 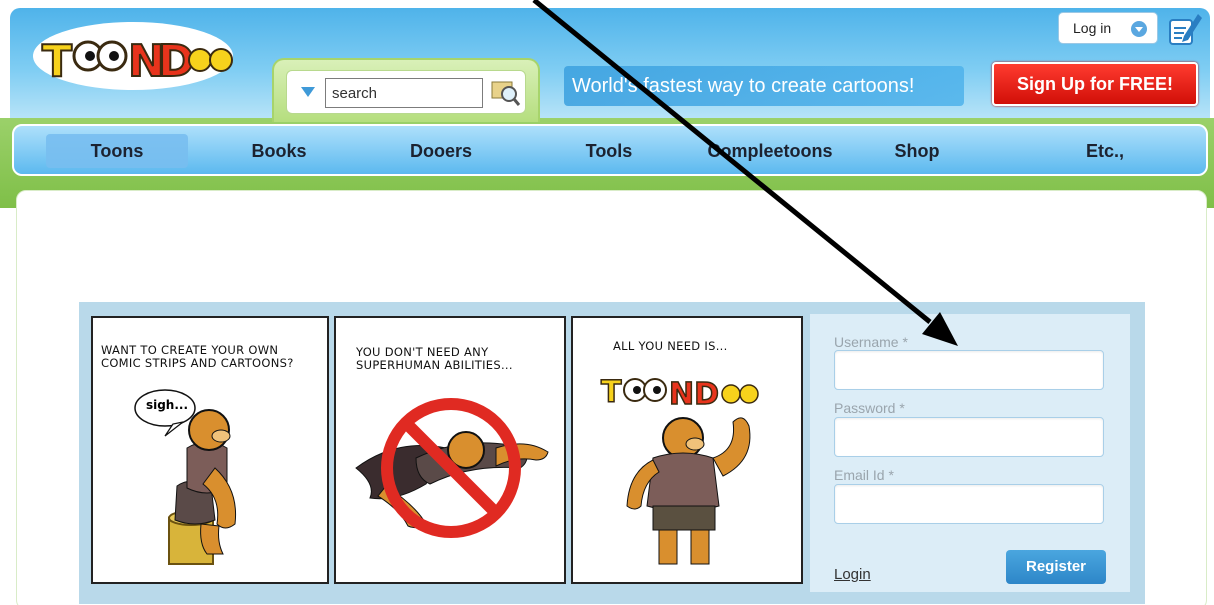 What do you see at coordinates (1092, 28) in the screenshot?
I see `login-label: Log in` at bounding box center [1092, 28].